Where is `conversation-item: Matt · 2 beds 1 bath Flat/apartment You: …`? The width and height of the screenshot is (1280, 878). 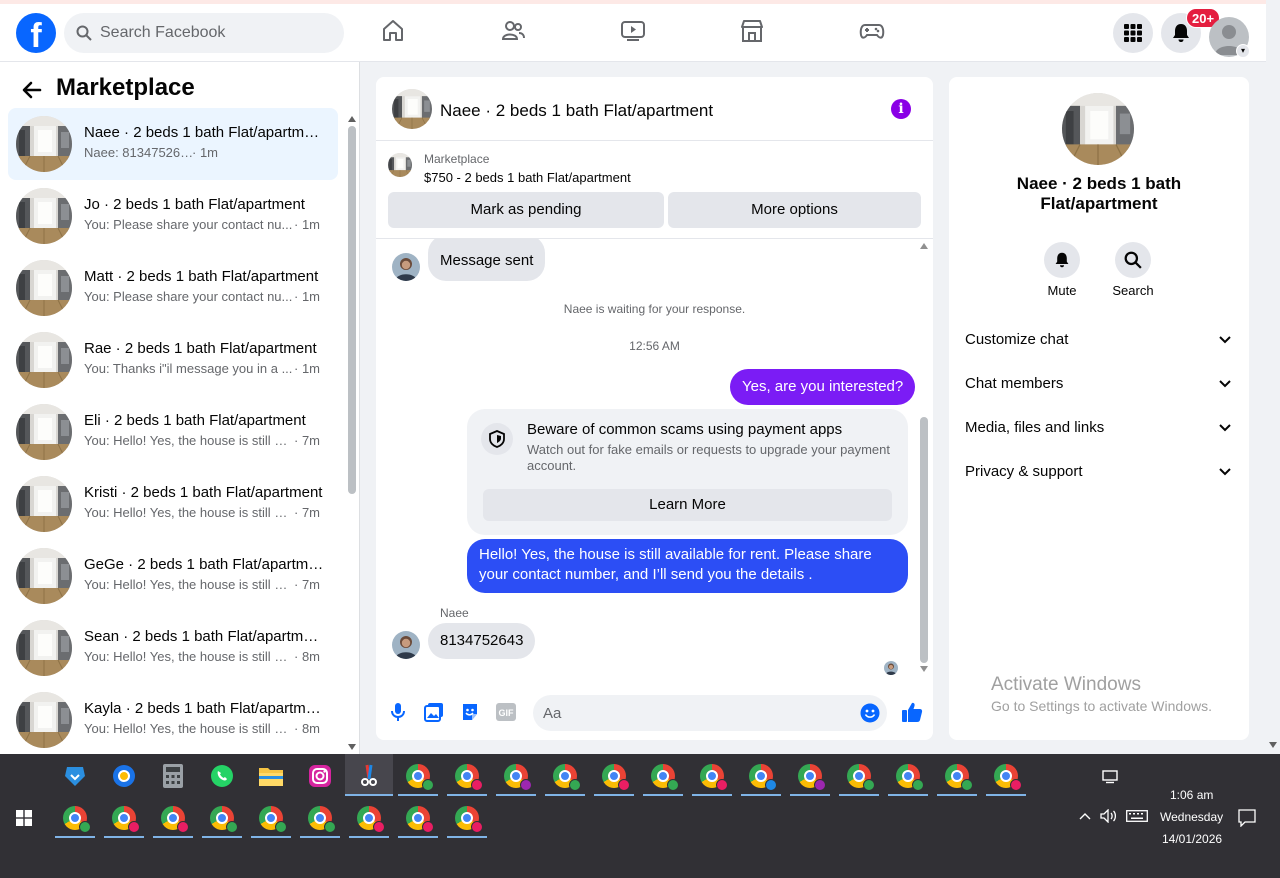 conversation-item: Matt · 2 beds 1 bath Flat/apartment You: … is located at coordinates (173, 288).